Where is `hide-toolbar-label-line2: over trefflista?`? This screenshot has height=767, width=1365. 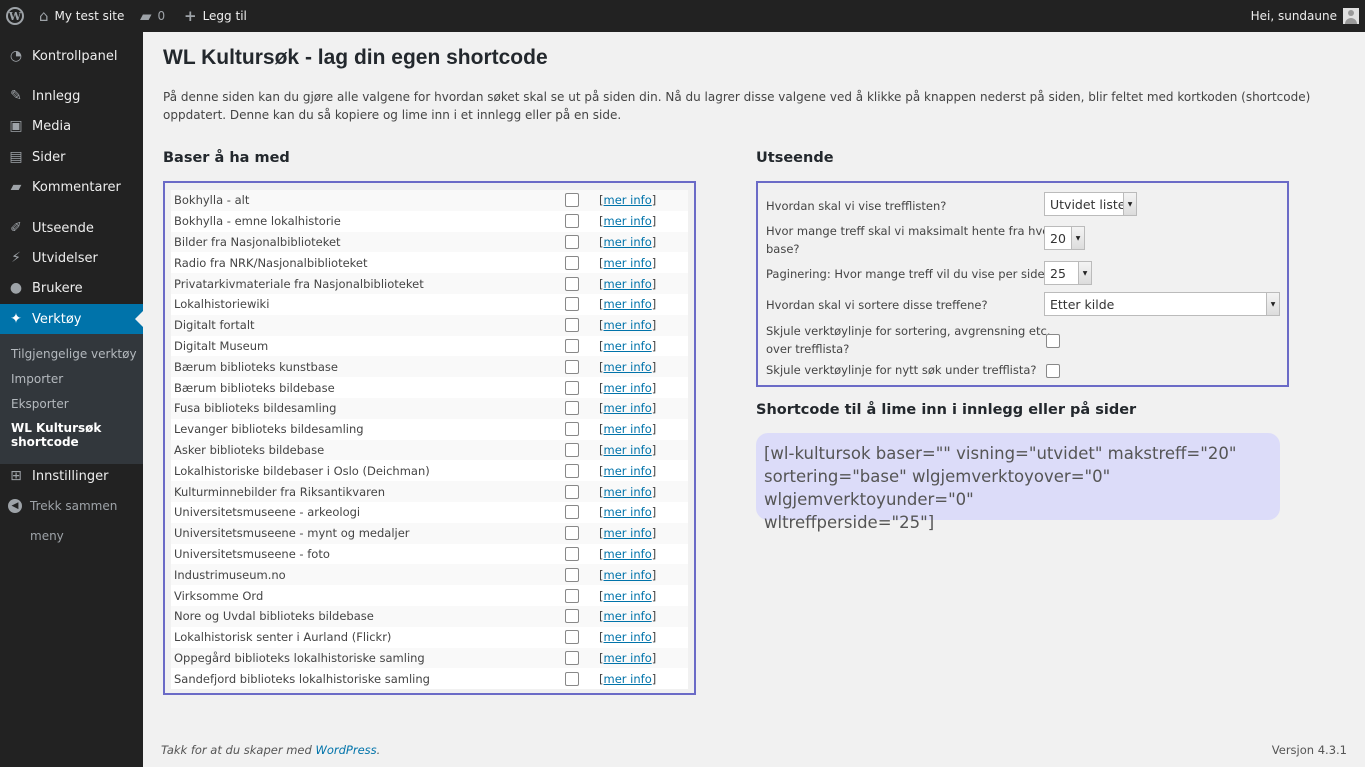 hide-toolbar-label-line2: over trefflista? is located at coordinates (808, 349).